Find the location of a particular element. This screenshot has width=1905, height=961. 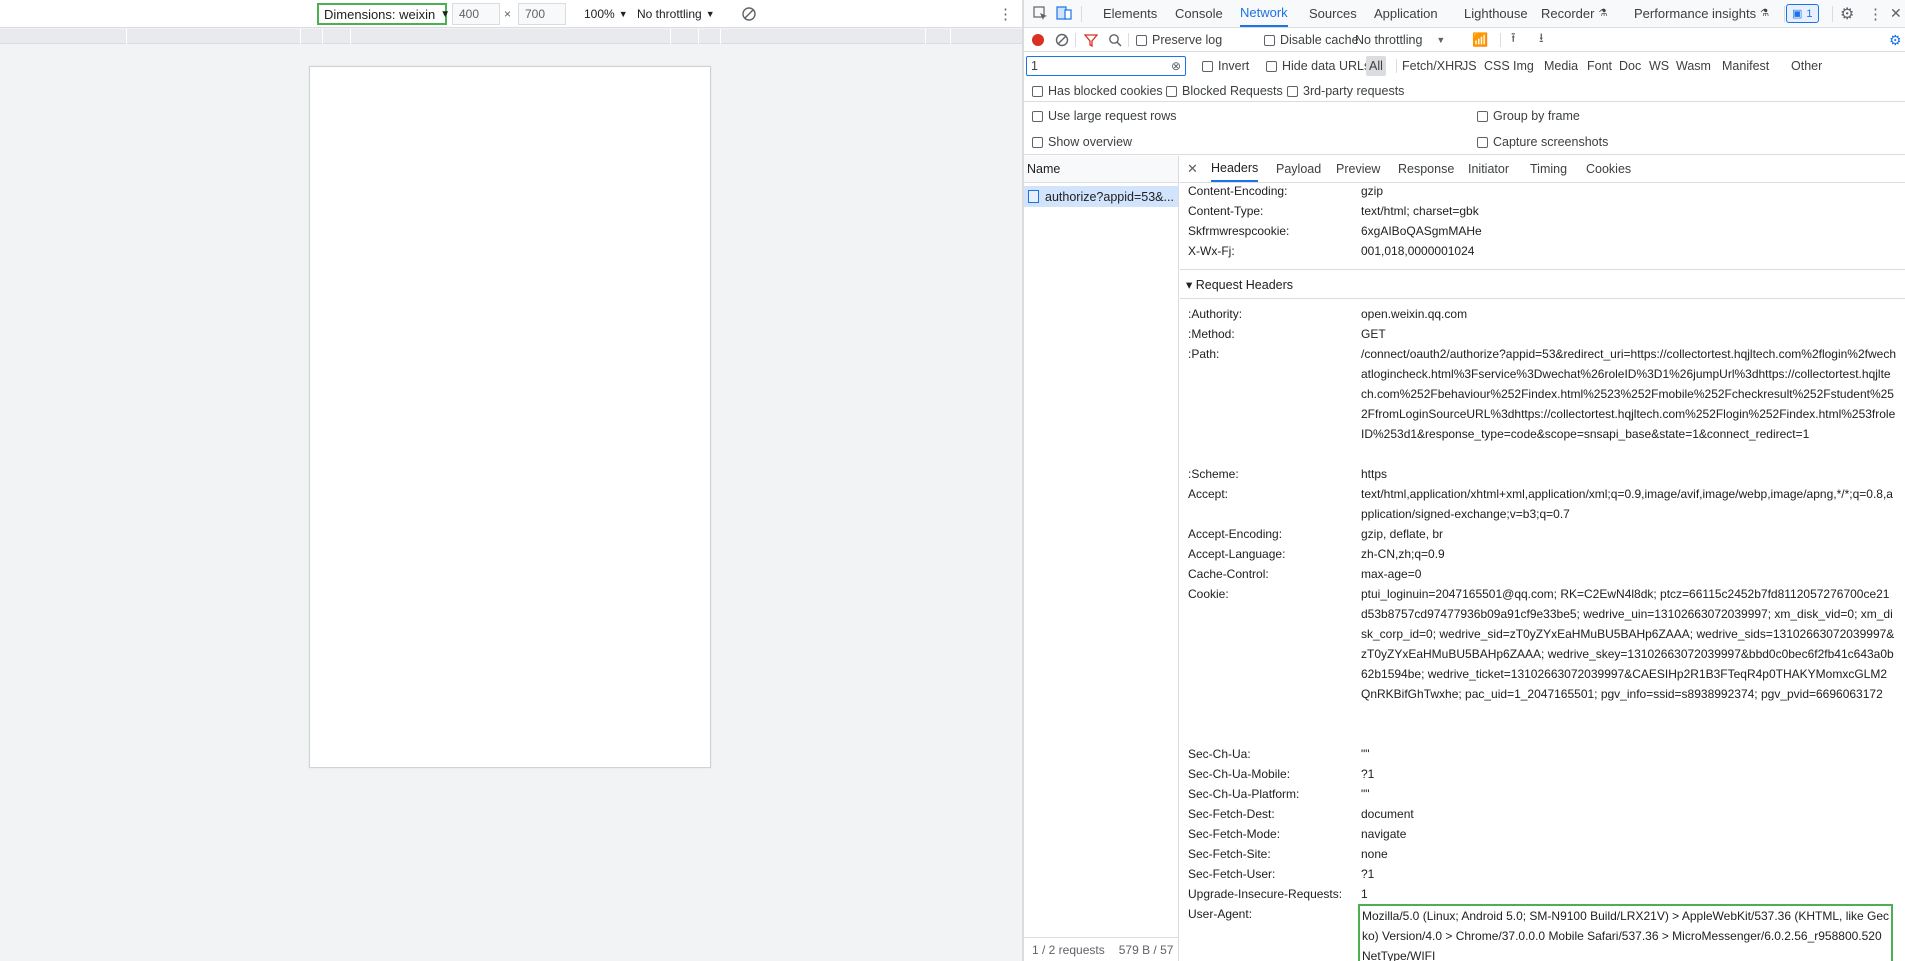

request-headers-section-toggle: ▾ Request Headers is located at coordinates (1542, 284).